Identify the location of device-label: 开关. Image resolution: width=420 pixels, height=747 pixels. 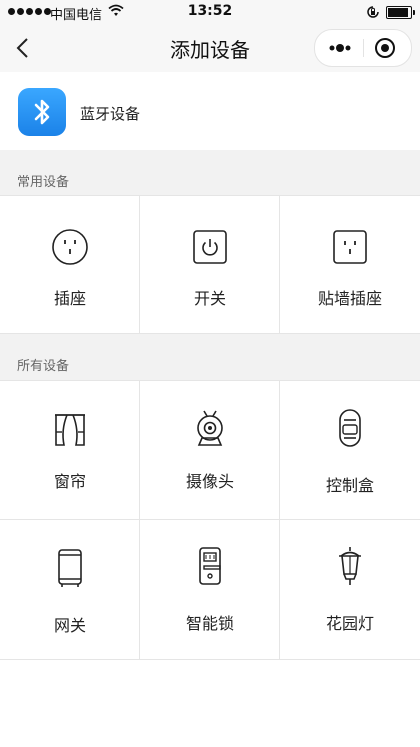
(209, 298).